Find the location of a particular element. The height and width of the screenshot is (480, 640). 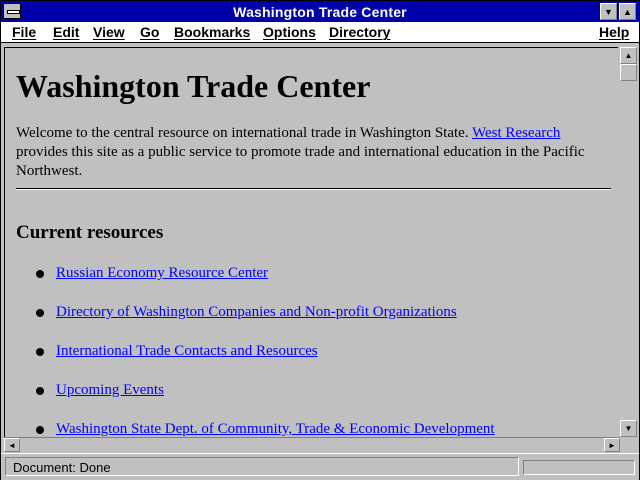

menu-view: View is located at coordinates (109, 32).